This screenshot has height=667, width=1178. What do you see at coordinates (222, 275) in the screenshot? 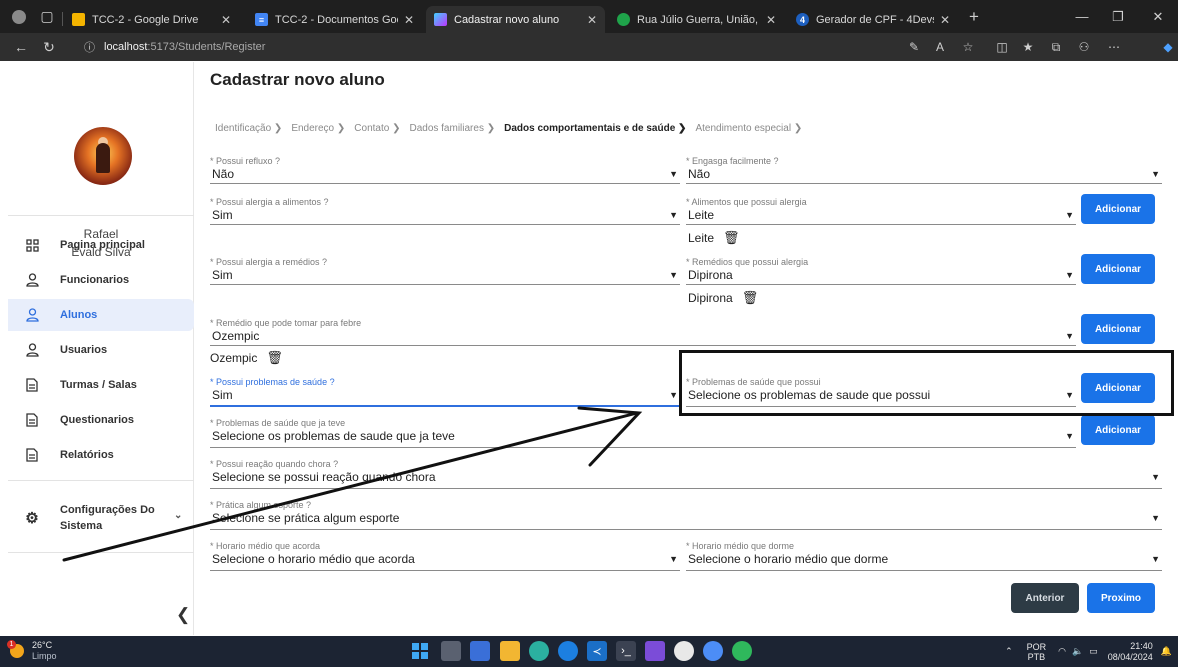
I see `field-value: Sim` at bounding box center [222, 275].